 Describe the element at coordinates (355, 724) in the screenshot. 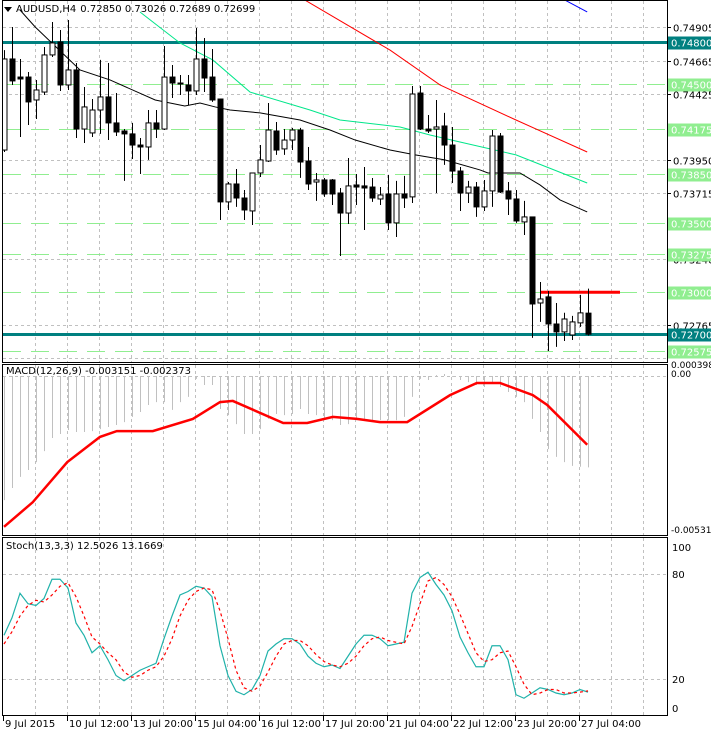

I see `time-axis-label: 17 Jul 20:00` at that location.